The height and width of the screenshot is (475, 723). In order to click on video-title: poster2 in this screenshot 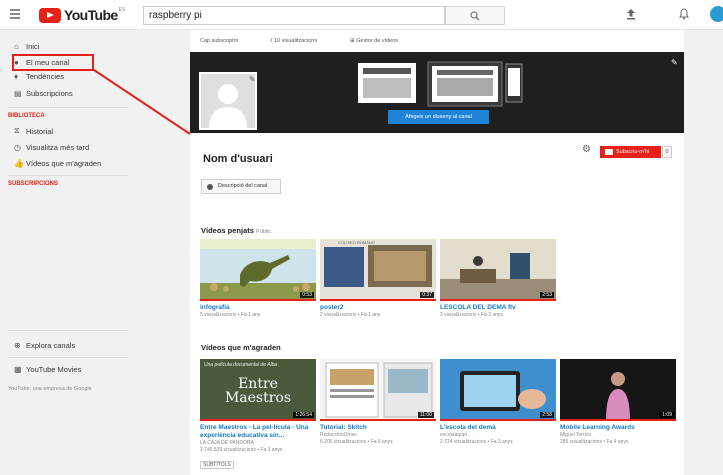, I will do `click(378, 308)`.